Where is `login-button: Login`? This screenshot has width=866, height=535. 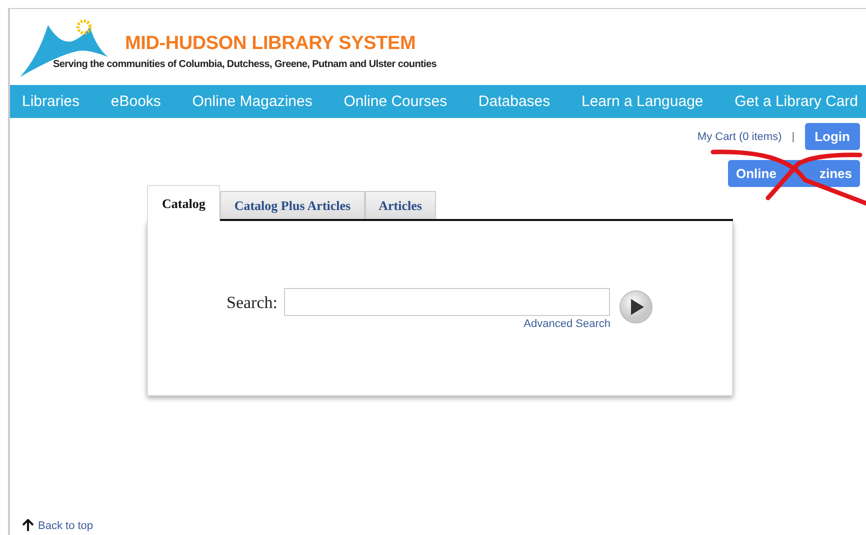
login-button: Login is located at coordinates (832, 136).